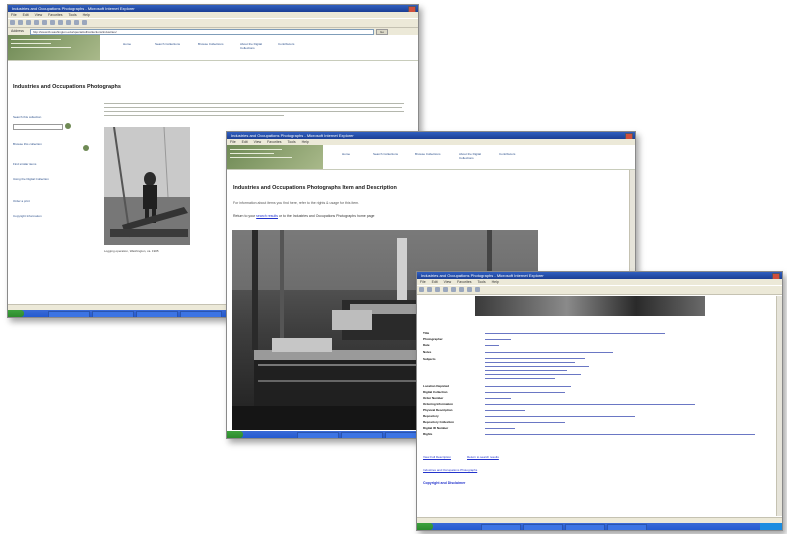  I want to click on photo-caption: Logging operation, Washington, ca. 1905, so click(131, 251).